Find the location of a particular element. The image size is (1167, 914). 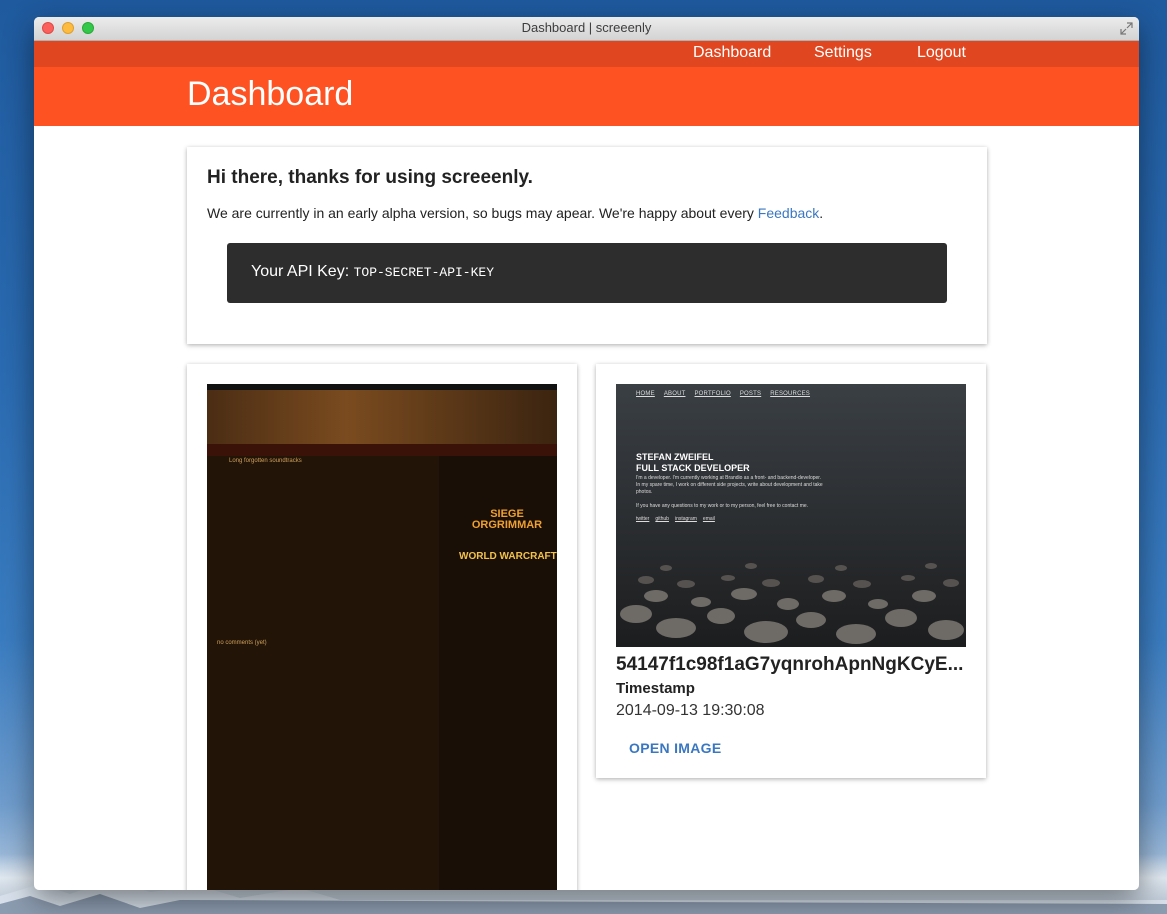

open-image-button: OPEN IMAGE is located at coordinates (675, 748).